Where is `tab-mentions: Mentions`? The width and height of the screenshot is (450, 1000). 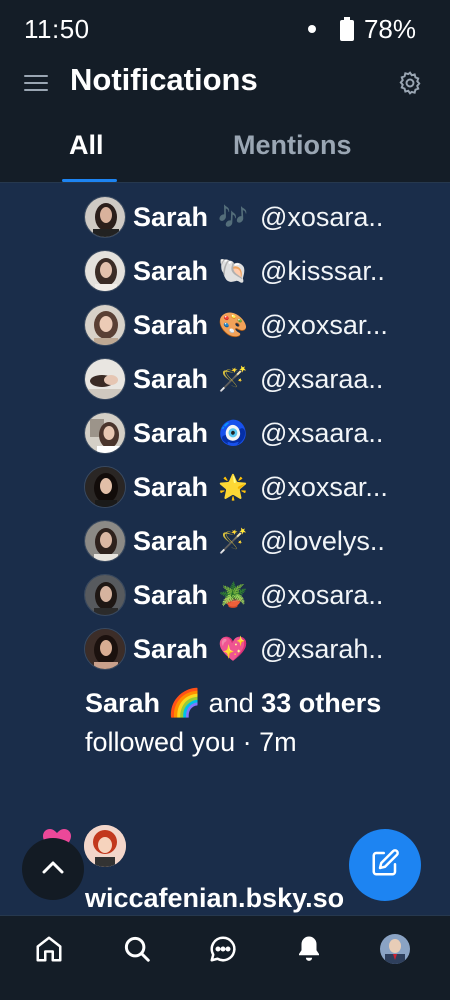
tab-mentions: Mentions is located at coordinates (292, 145).